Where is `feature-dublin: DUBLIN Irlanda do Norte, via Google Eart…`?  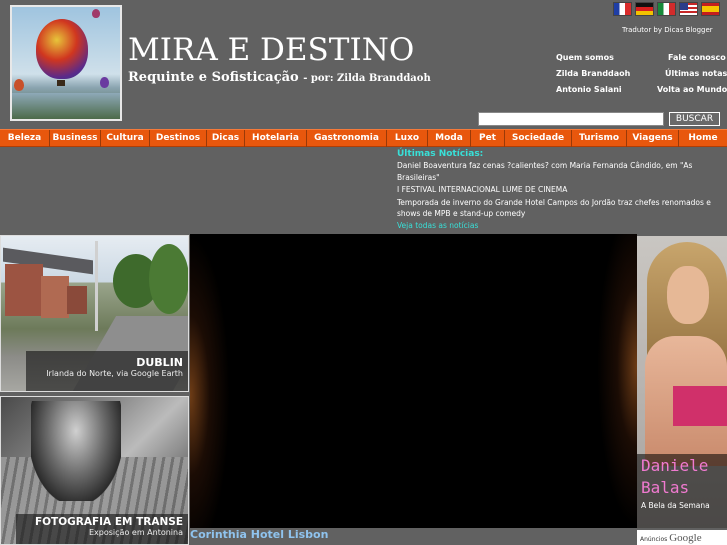 feature-dublin: DUBLIN Irlanda do Norte, via Google Eart… is located at coordinates (94, 313).